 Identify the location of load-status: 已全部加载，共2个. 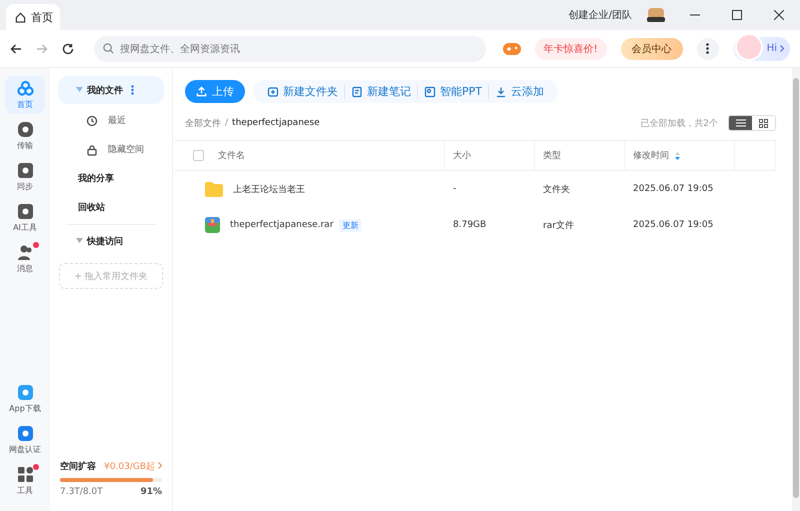
(679, 124).